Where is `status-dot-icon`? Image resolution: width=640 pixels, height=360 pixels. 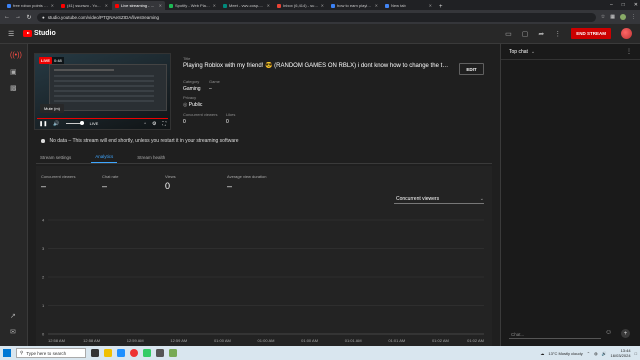 status-dot-icon is located at coordinates (43, 141).